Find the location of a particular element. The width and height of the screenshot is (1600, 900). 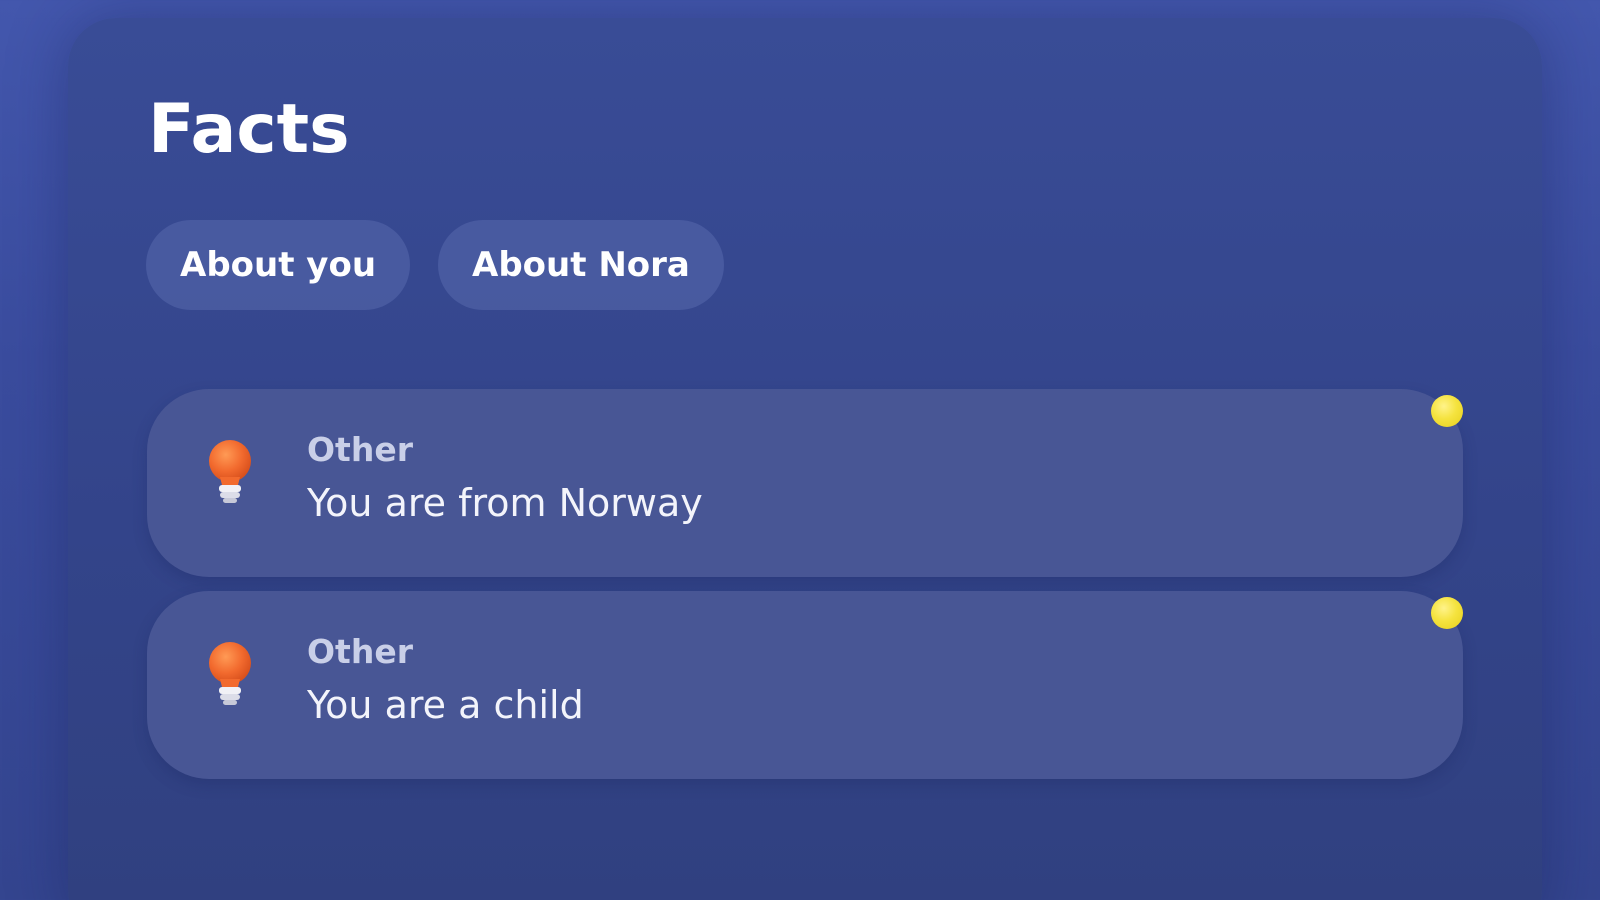

tab-bar: About you About Nora is located at coordinates (435, 265).